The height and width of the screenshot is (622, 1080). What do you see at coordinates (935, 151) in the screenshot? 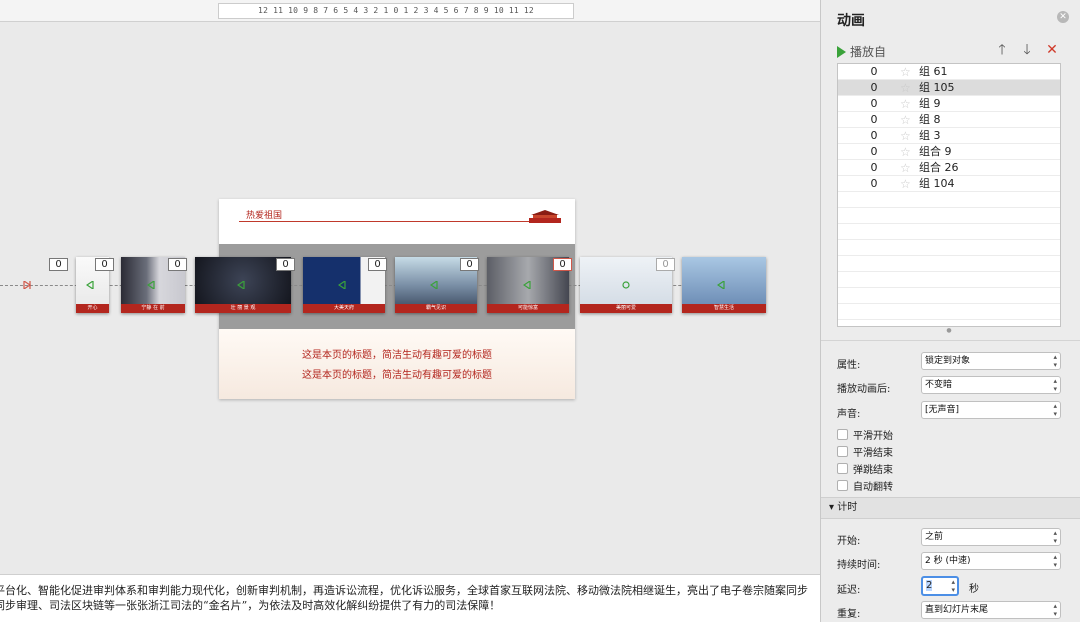
I see `animation-name: 组合 9` at bounding box center [935, 151].